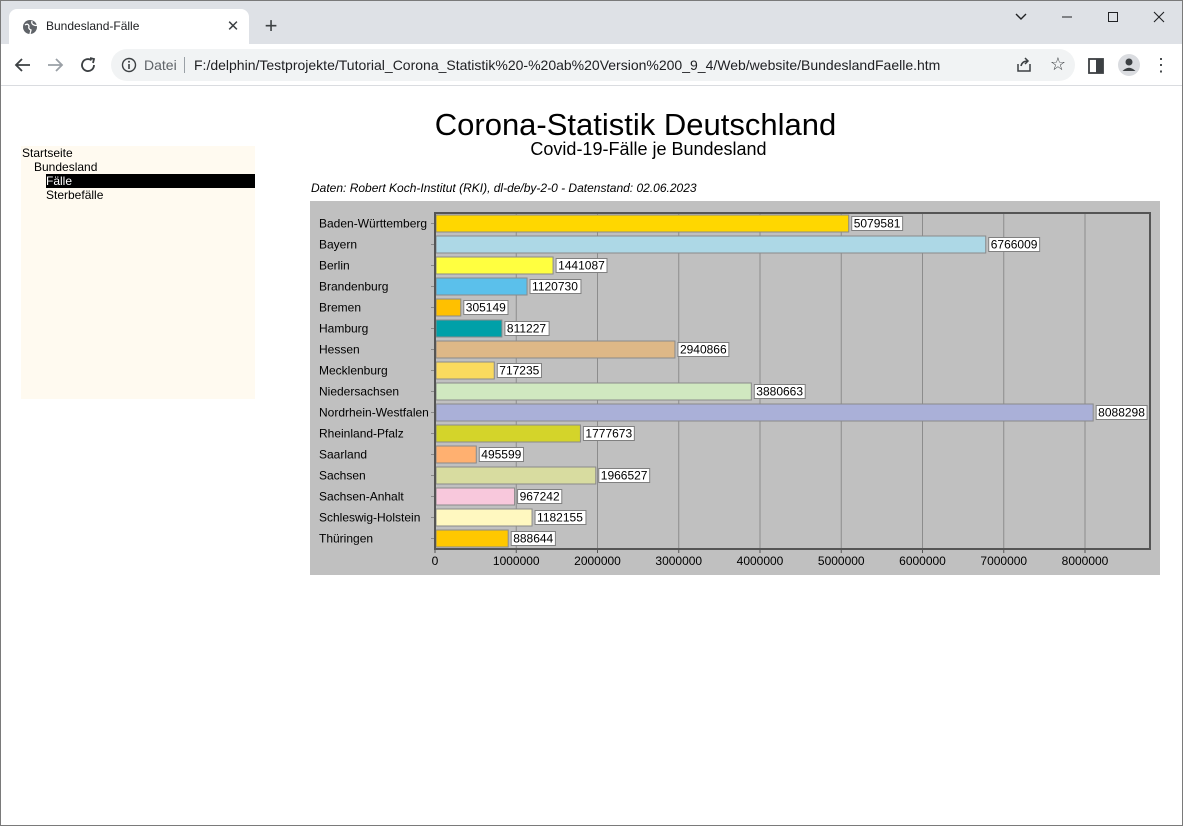 This screenshot has width=1183, height=826. I want to click on category-label: Rheinland-Pfalz, so click(361, 434).